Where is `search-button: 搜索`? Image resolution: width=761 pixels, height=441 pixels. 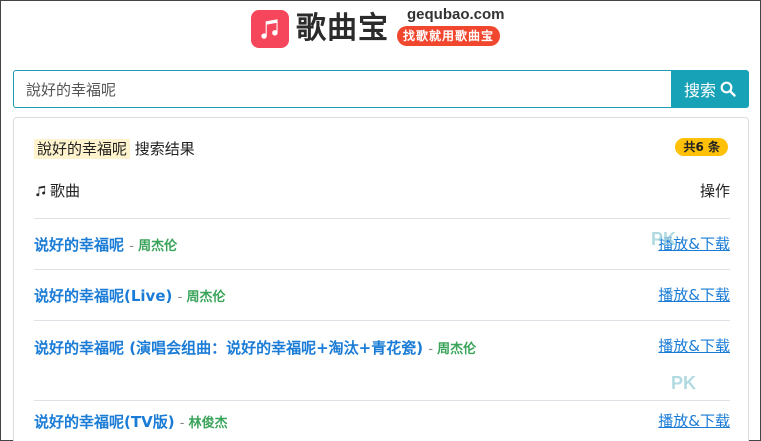 search-button: 搜索 is located at coordinates (710, 89).